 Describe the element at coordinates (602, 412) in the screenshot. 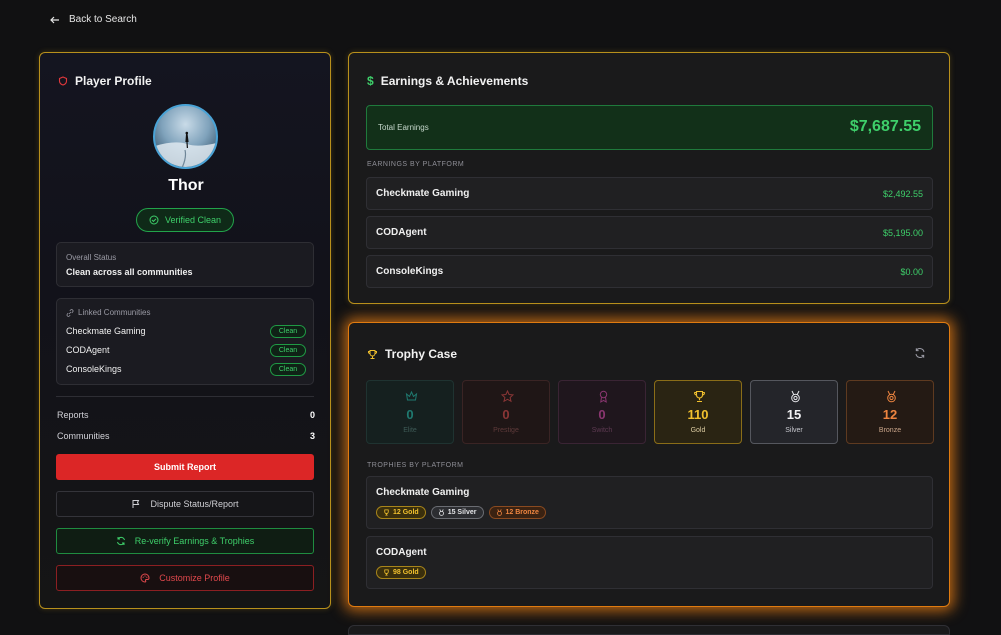

I see `tier-switch: 0 Switch` at that location.